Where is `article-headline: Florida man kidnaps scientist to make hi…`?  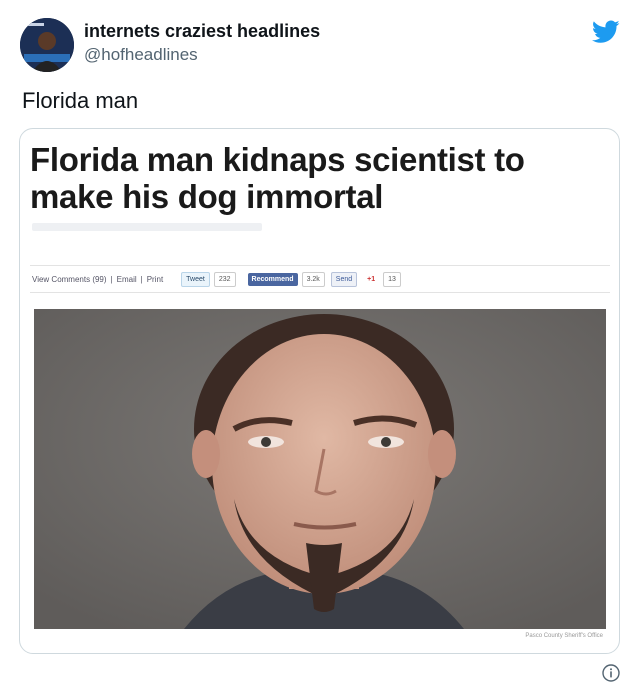
article-headline: Florida man kidnaps scientist to make hi… is located at coordinates (277, 178).